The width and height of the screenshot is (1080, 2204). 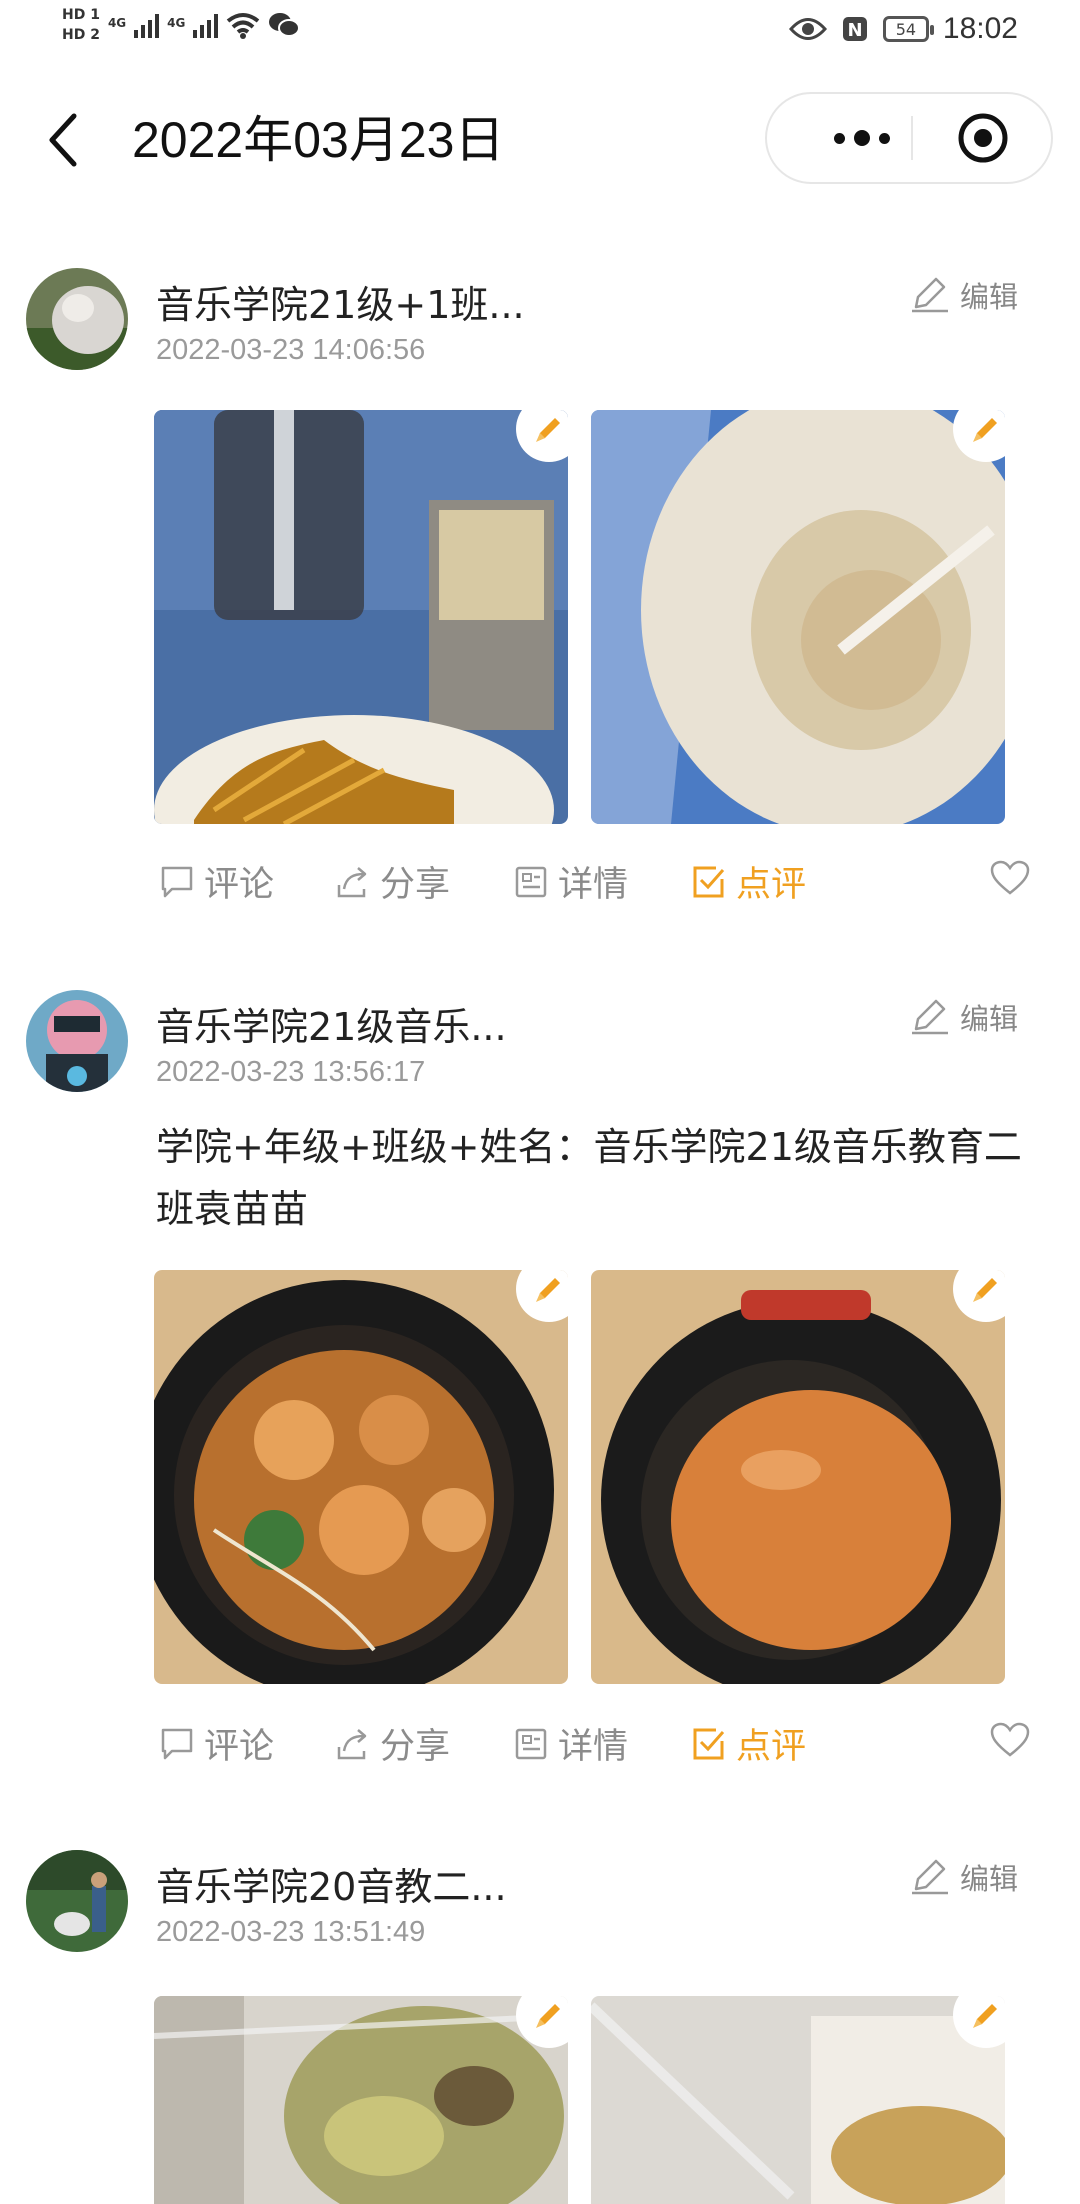 I want to click on miniprogram-capsule, so click(x=909, y=138).